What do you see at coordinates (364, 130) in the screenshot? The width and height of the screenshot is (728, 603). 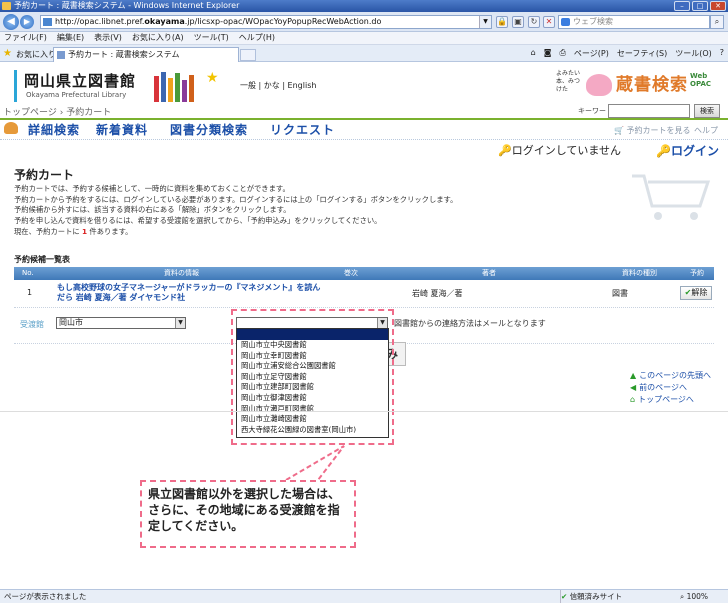 I see `main-nav: 詳細検索 新着資料 図書分類検索 リクエスト 🛒 予約カートを見る ヘルプ` at bounding box center [364, 130].